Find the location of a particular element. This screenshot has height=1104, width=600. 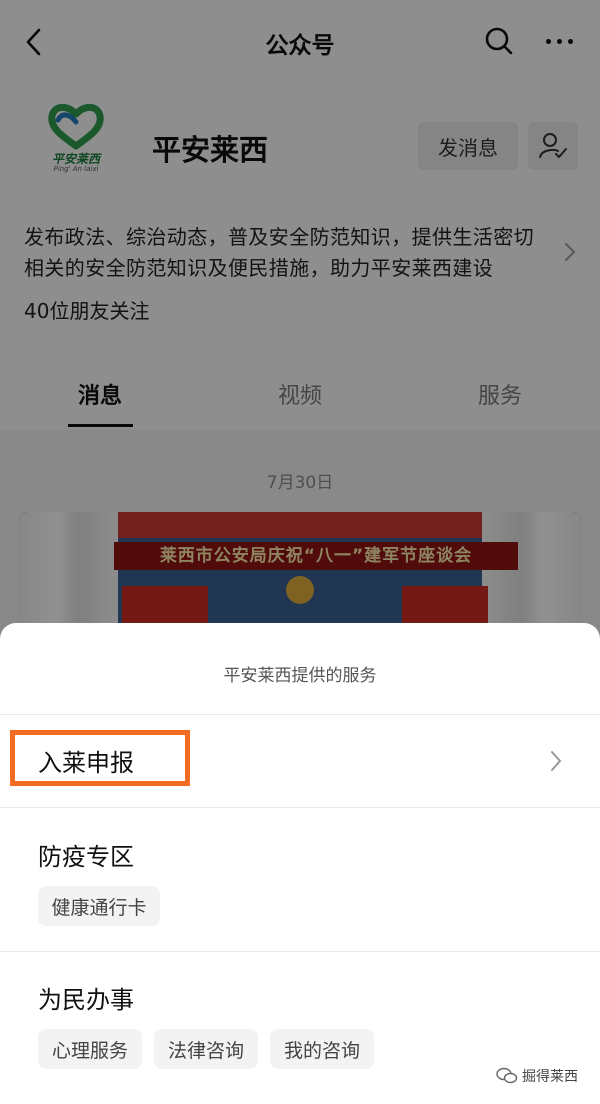

watermark-text: 掘得莱西 is located at coordinates (550, 1077).